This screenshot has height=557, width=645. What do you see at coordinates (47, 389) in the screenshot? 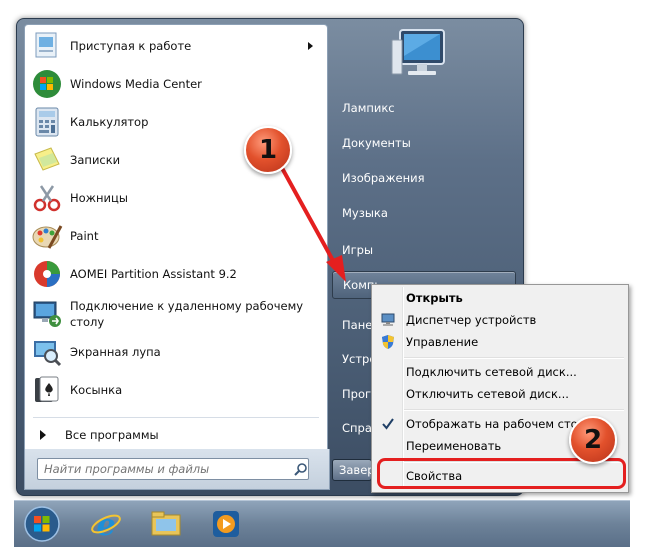
I see `solitaire-icon` at bounding box center [47, 389].